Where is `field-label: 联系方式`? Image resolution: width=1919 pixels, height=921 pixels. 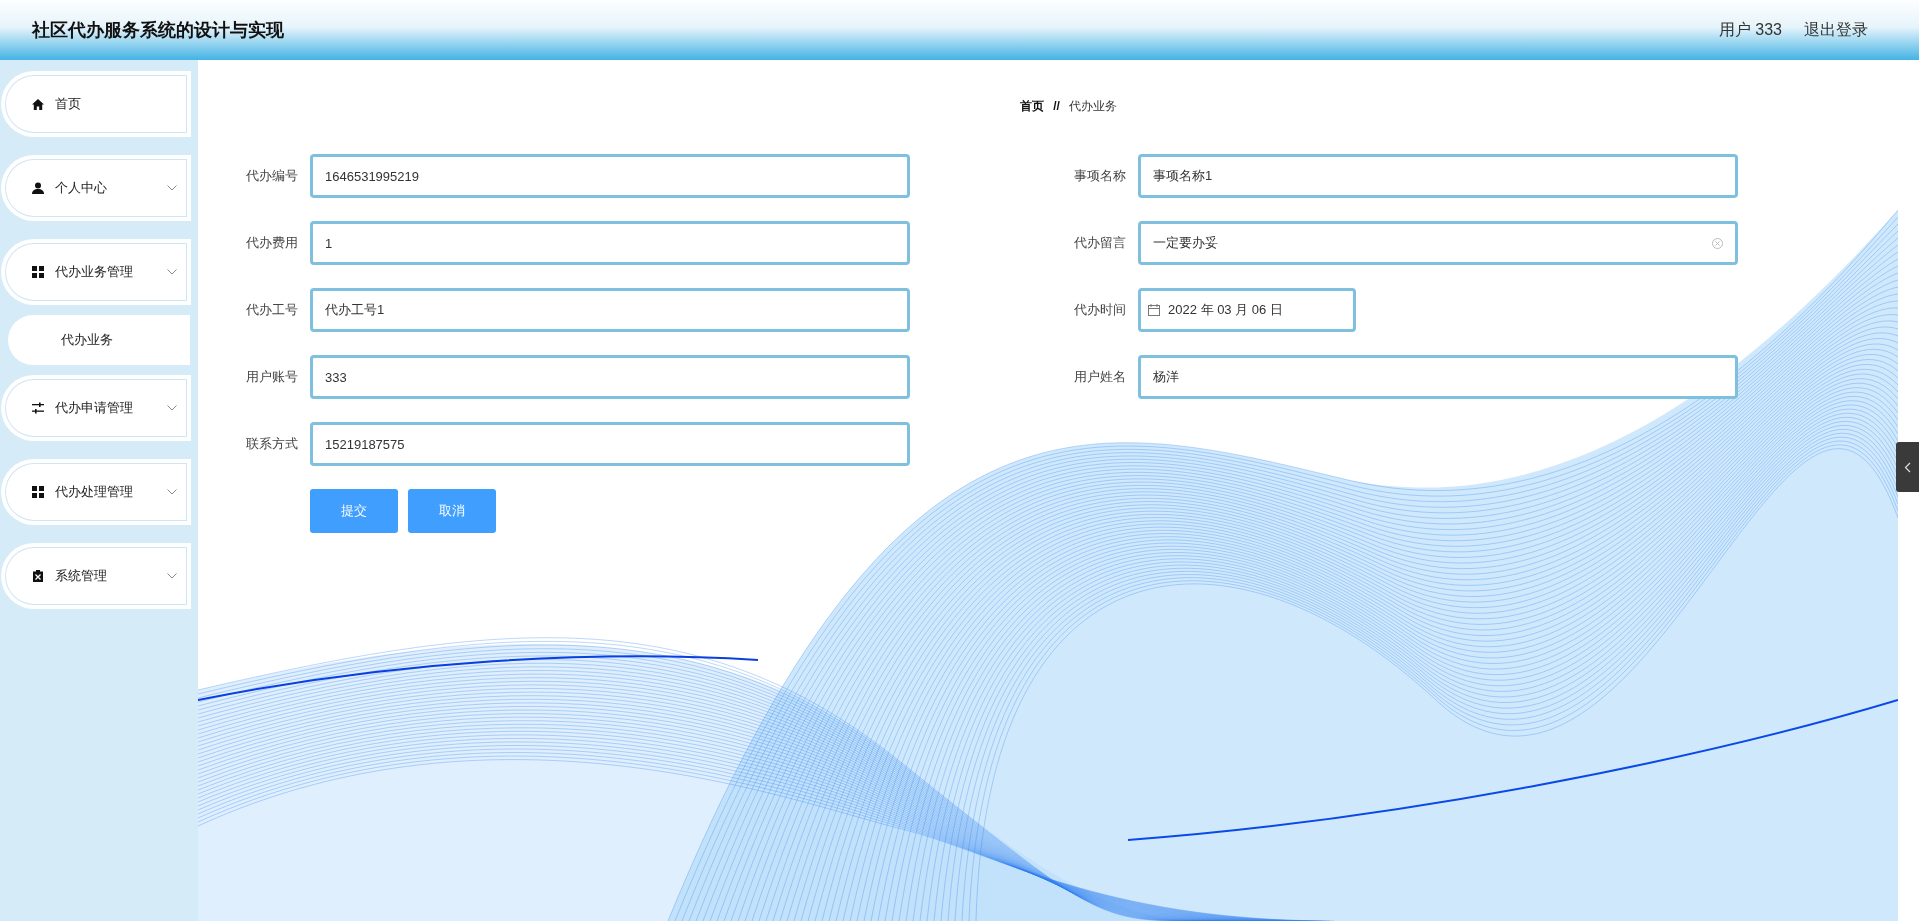
field-label: 联系方式 is located at coordinates (271, 444).